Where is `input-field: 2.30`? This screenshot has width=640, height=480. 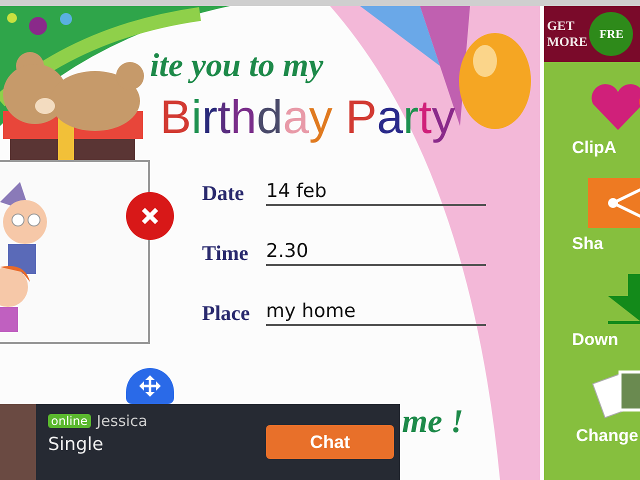 input-field: 2.30 is located at coordinates (376, 253).